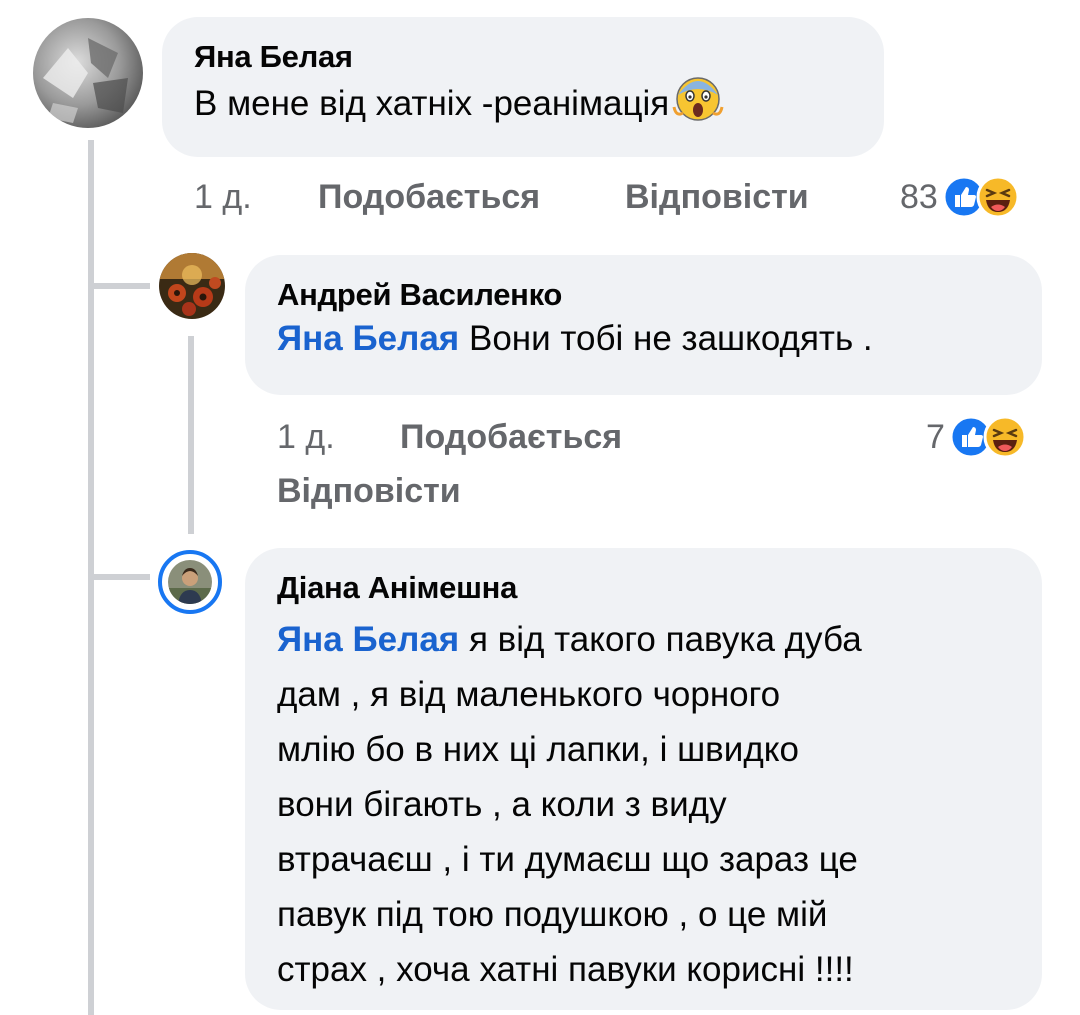 The image size is (1080, 1015). What do you see at coordinates (698, 105) in the screenshot?
I see `scream-emoji-icon` at bounding box center [698, 105].